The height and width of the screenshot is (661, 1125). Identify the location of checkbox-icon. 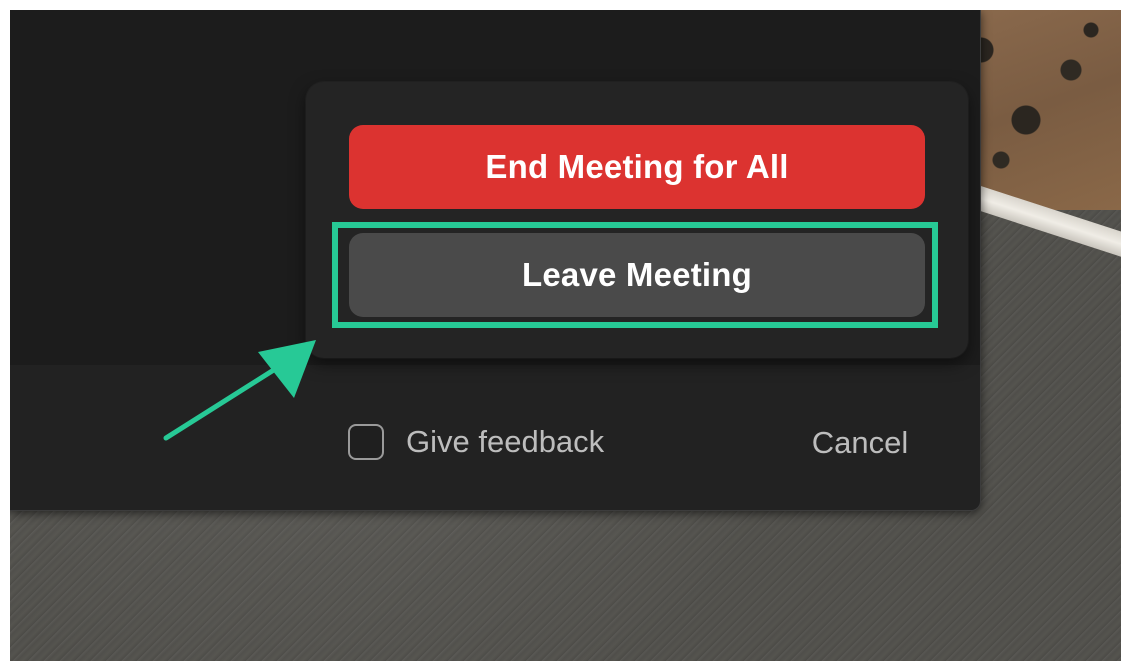
(366, 442).